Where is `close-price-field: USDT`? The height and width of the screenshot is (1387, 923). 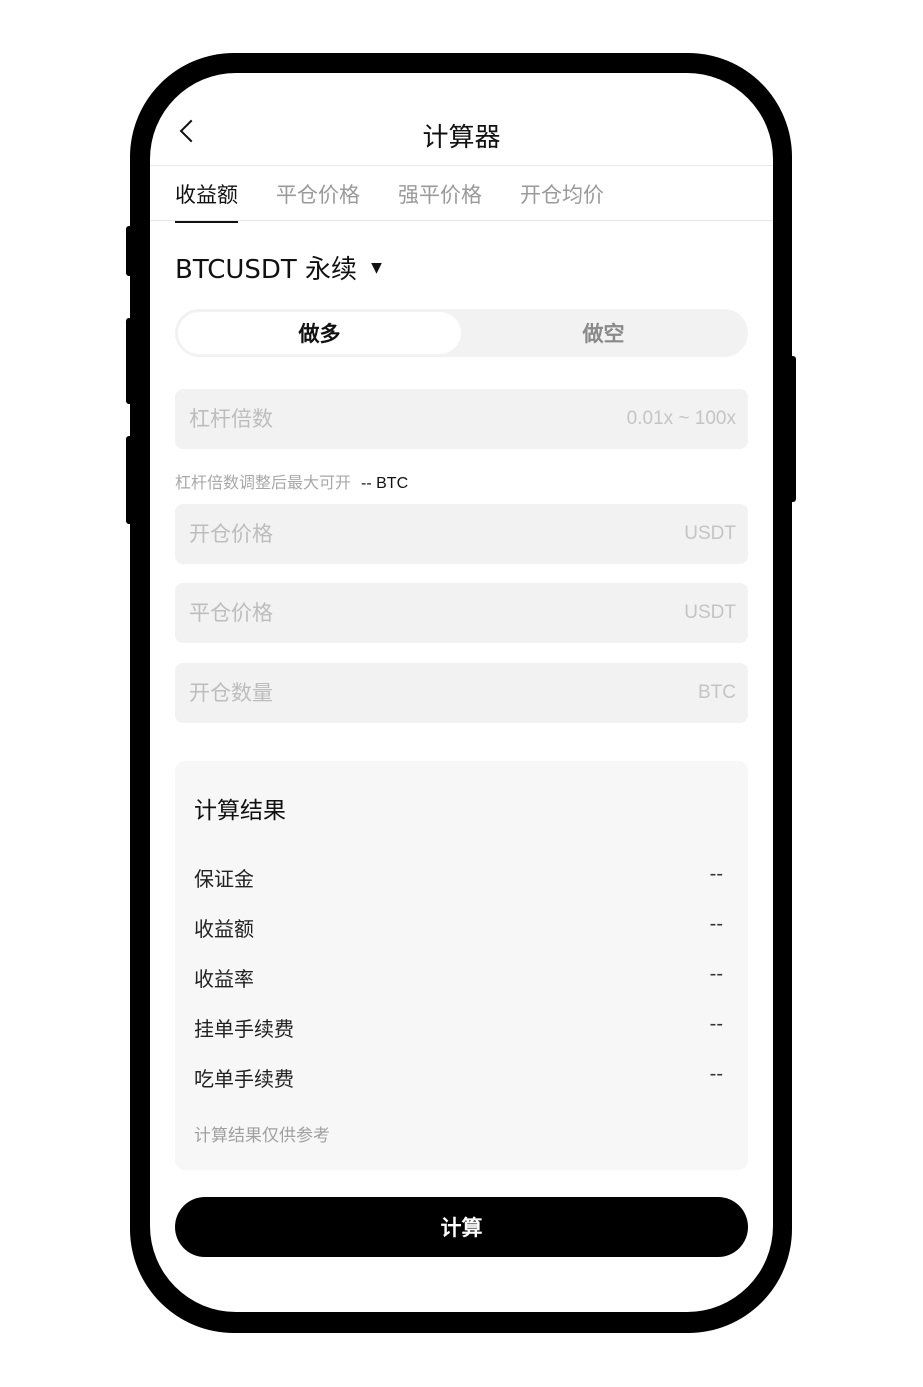 close-price-field: USDT is located at coordinates (461, 613).